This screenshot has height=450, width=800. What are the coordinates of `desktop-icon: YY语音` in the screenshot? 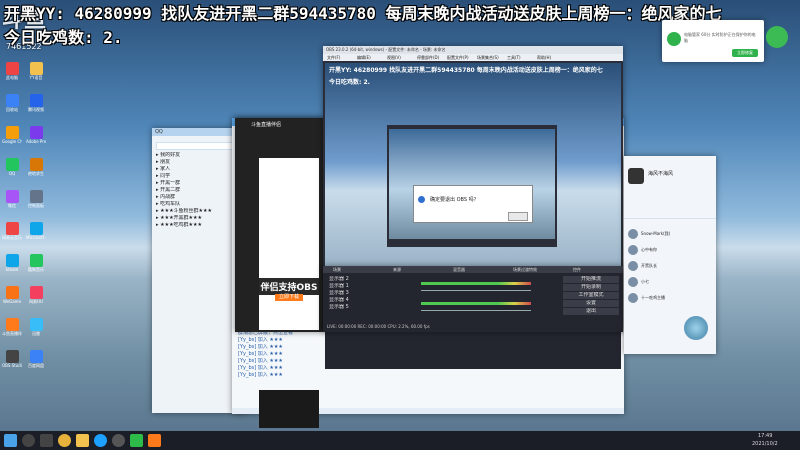 It's located at (36, 75).